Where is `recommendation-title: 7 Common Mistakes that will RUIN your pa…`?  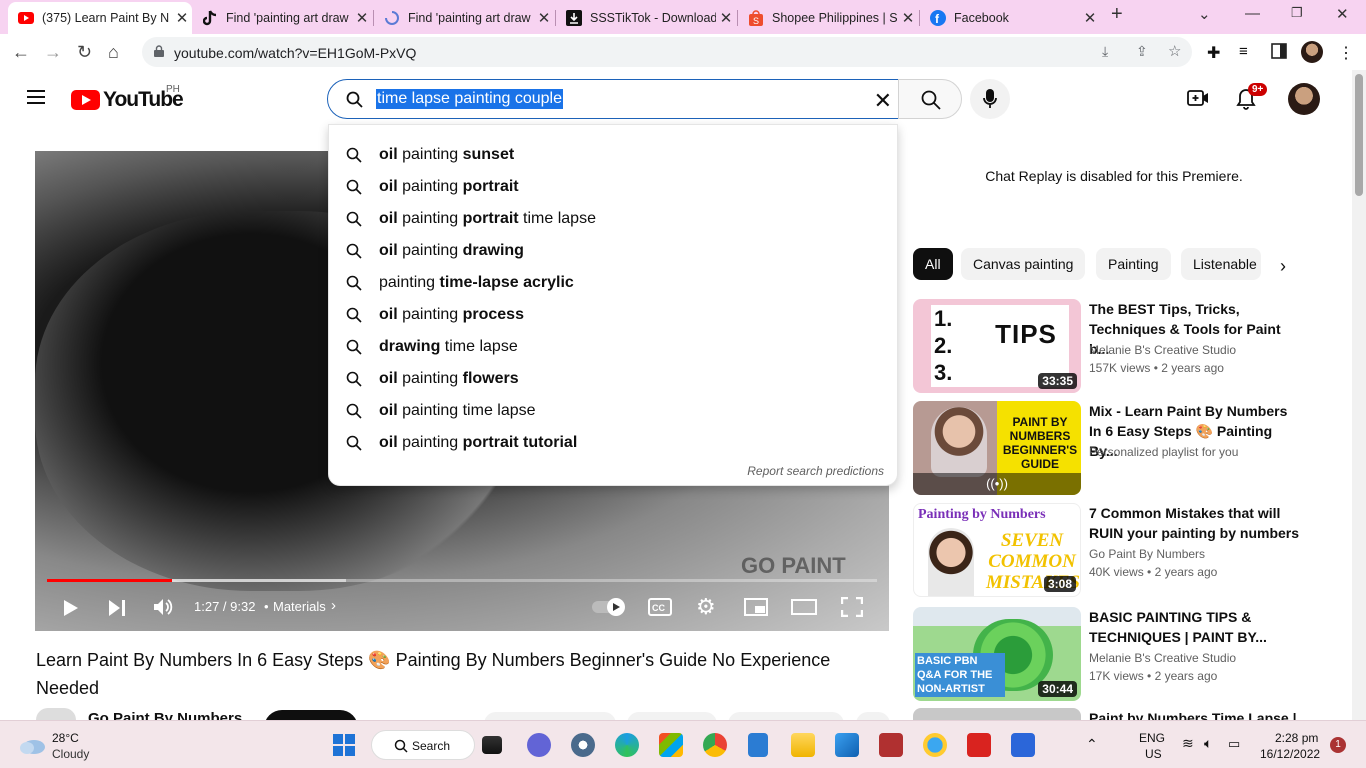 recommendation-title: 7 Common Mistakes that will RUIN your pa… is located at coordinates (1194, 523).